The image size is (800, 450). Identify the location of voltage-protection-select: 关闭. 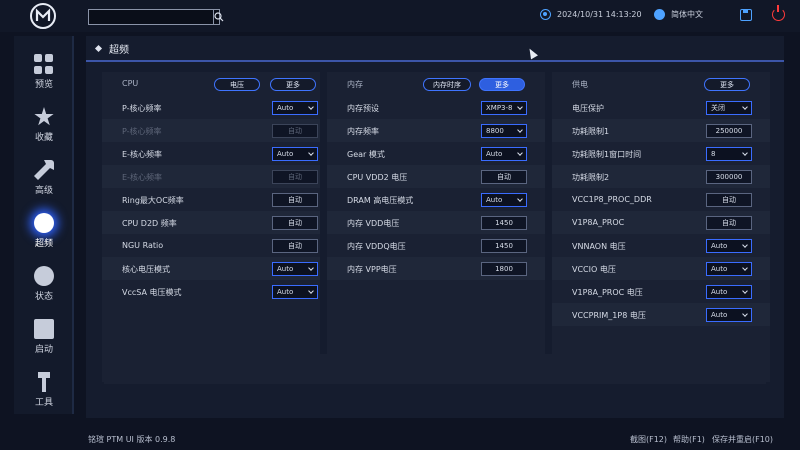
(729, 108).